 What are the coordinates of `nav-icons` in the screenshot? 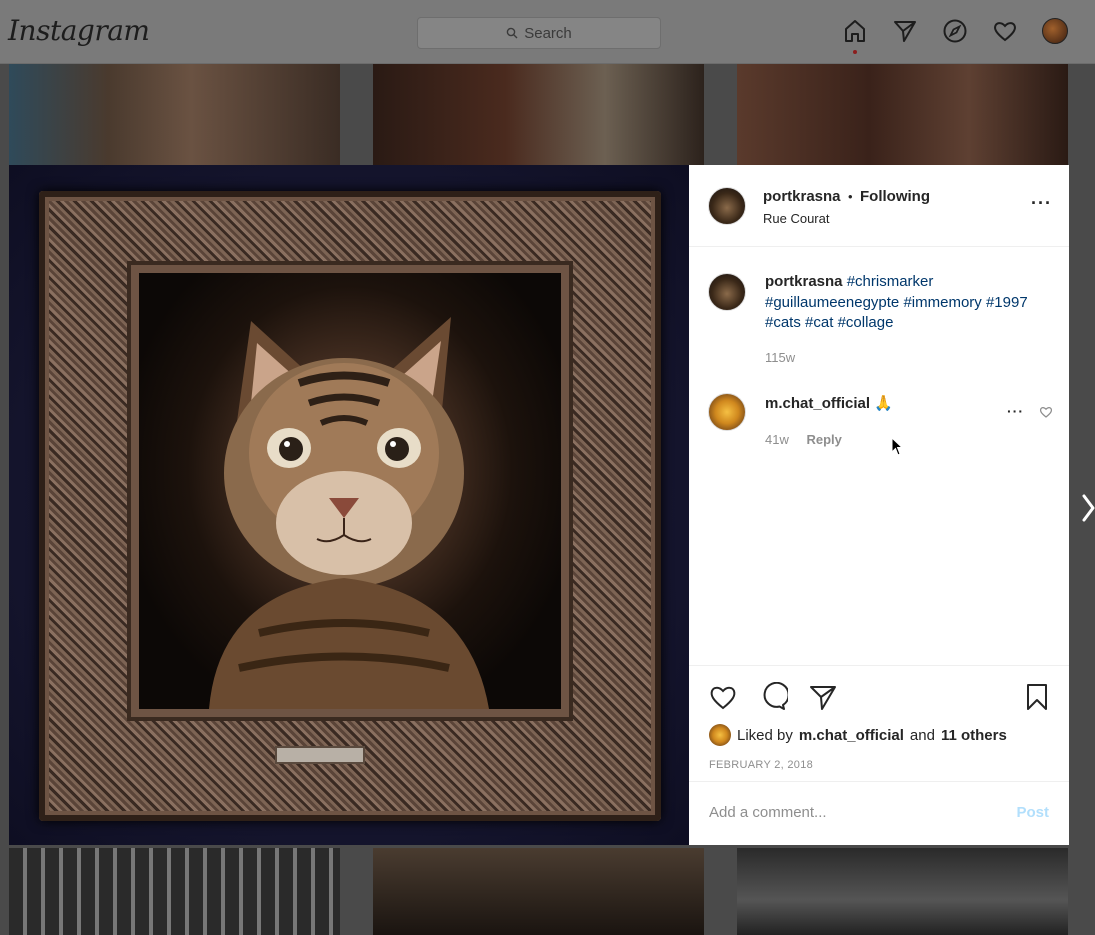 It's located at (955, 35).